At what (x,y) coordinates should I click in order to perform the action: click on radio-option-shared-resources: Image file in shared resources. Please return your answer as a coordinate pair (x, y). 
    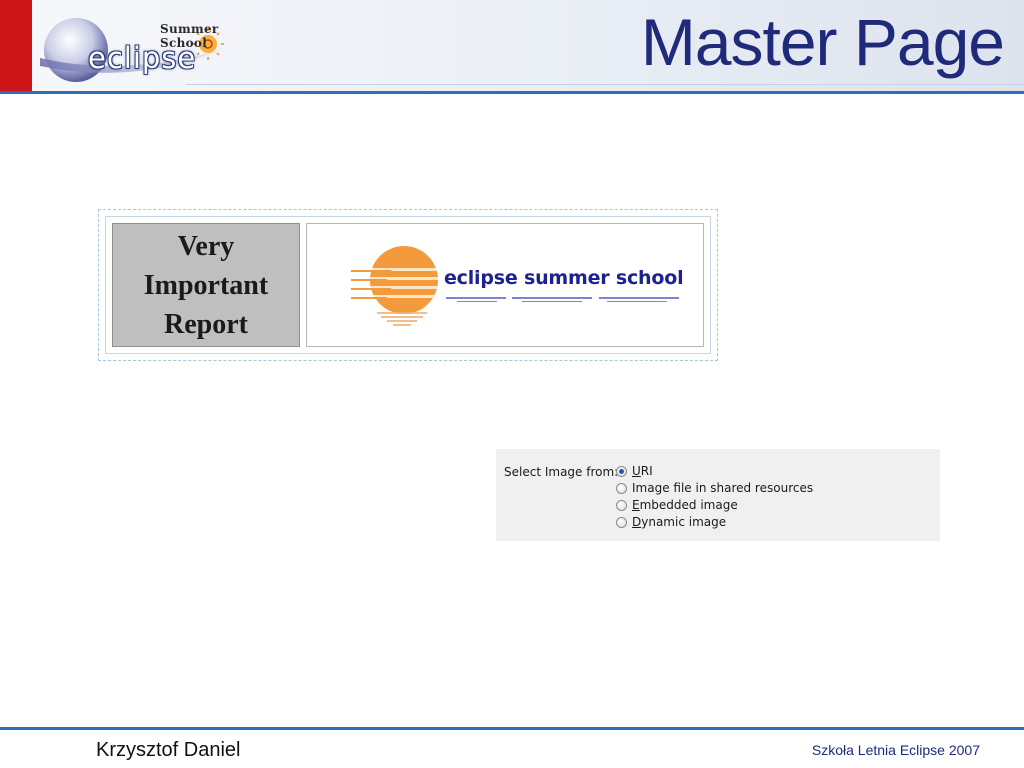
    Looking at the image, I should click on (714, 488).